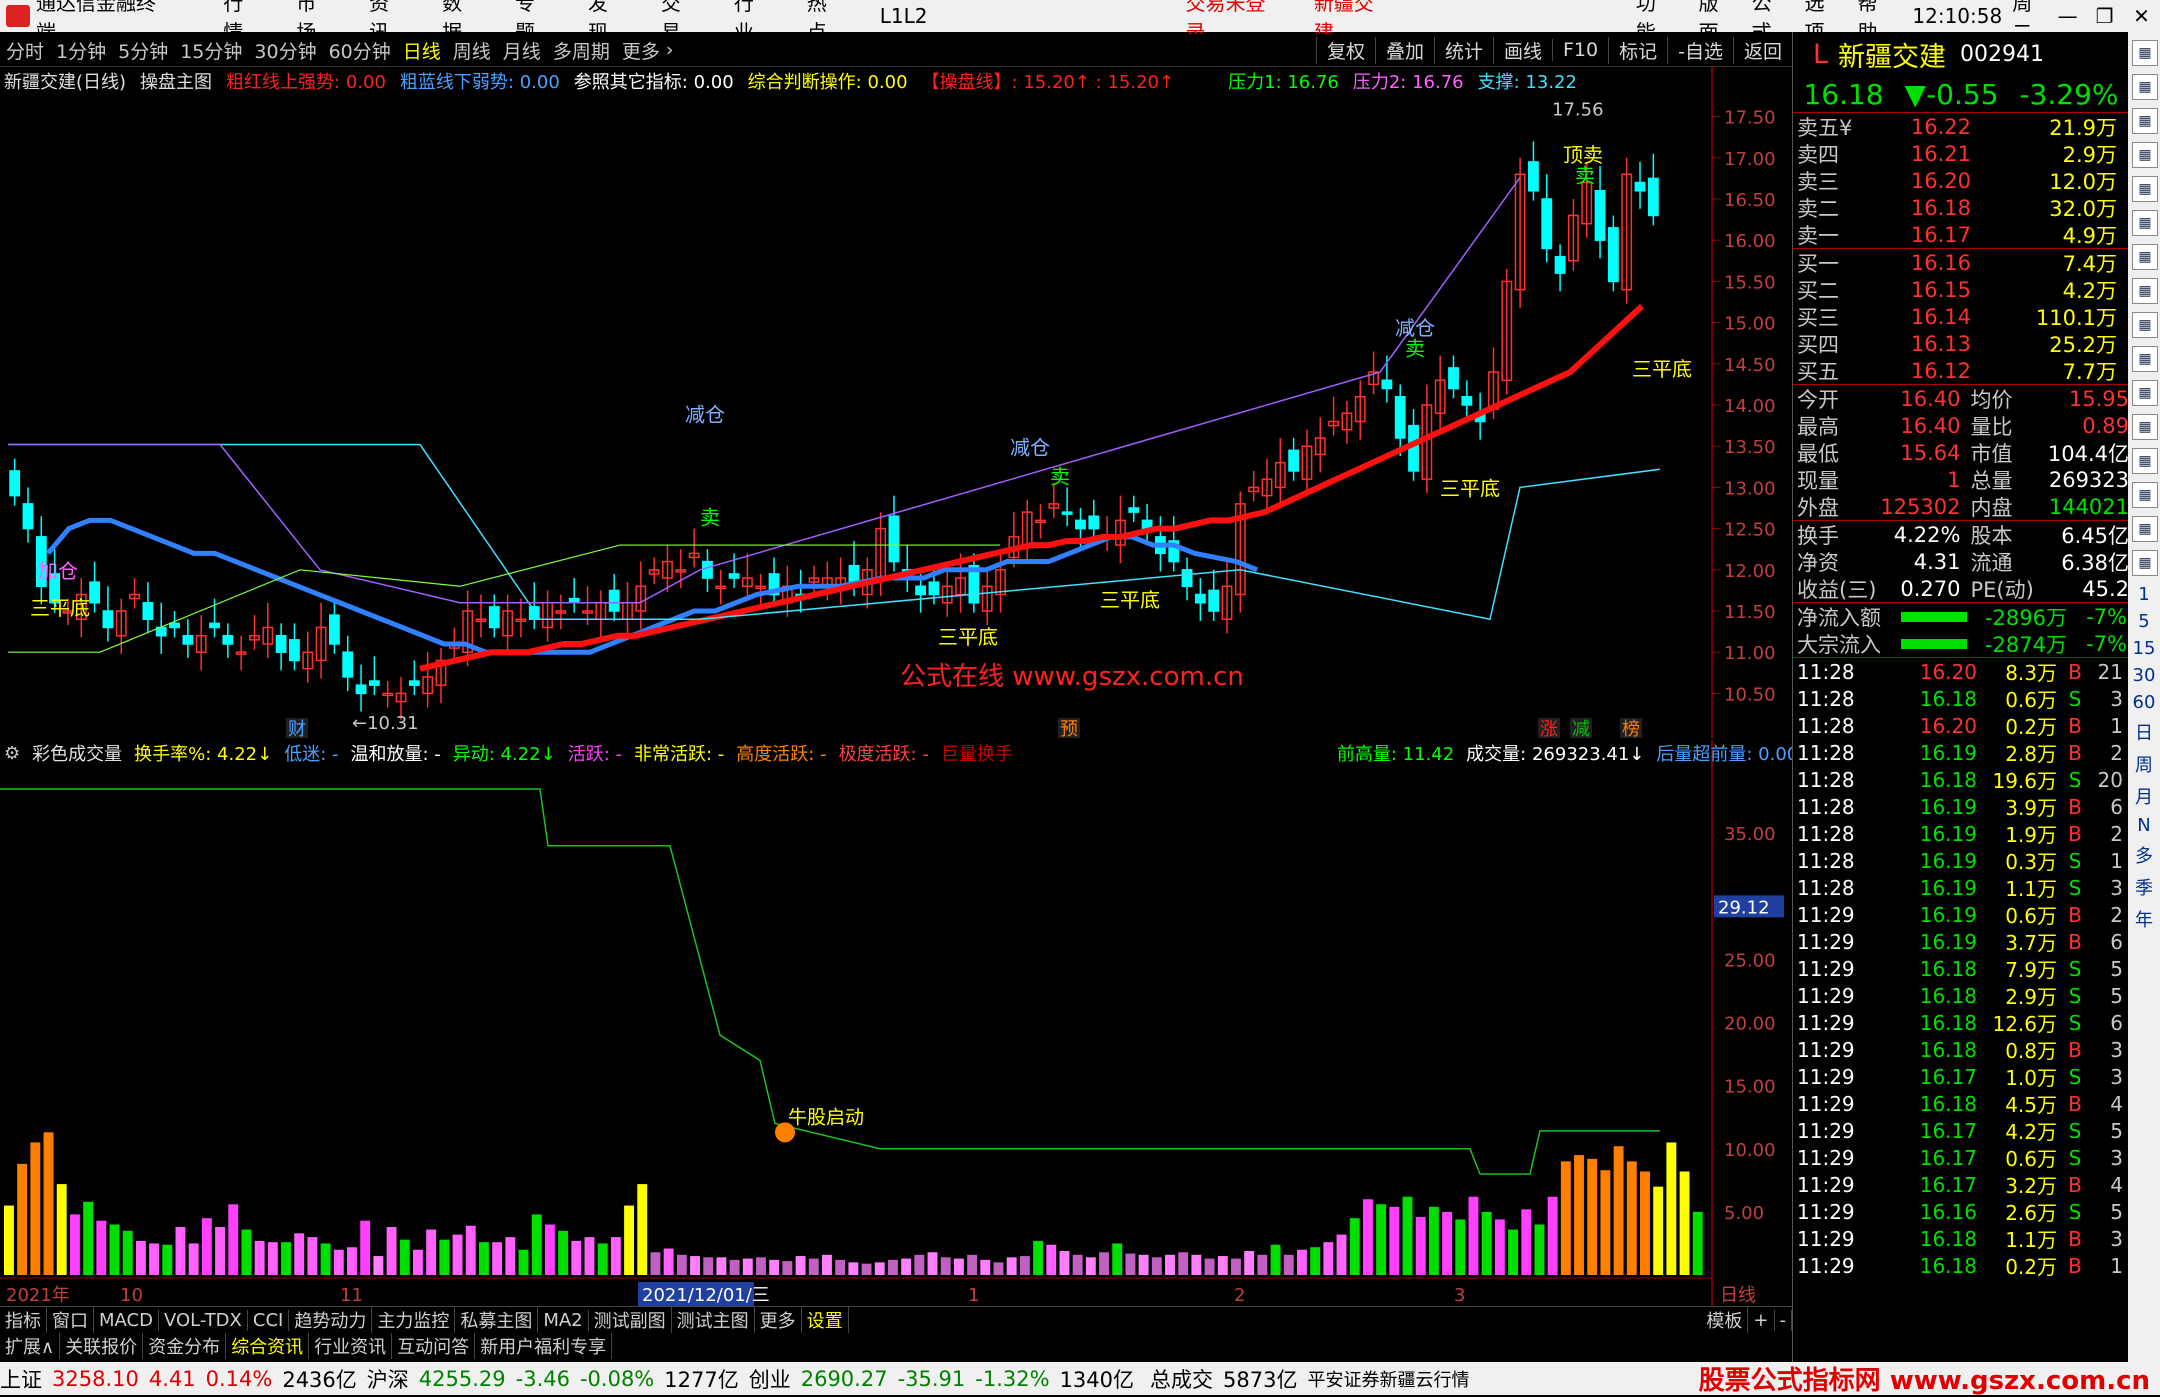 The image size is (2160, 1397). I want to click on period-tab-timeshare: 分时, so click(25, 50).